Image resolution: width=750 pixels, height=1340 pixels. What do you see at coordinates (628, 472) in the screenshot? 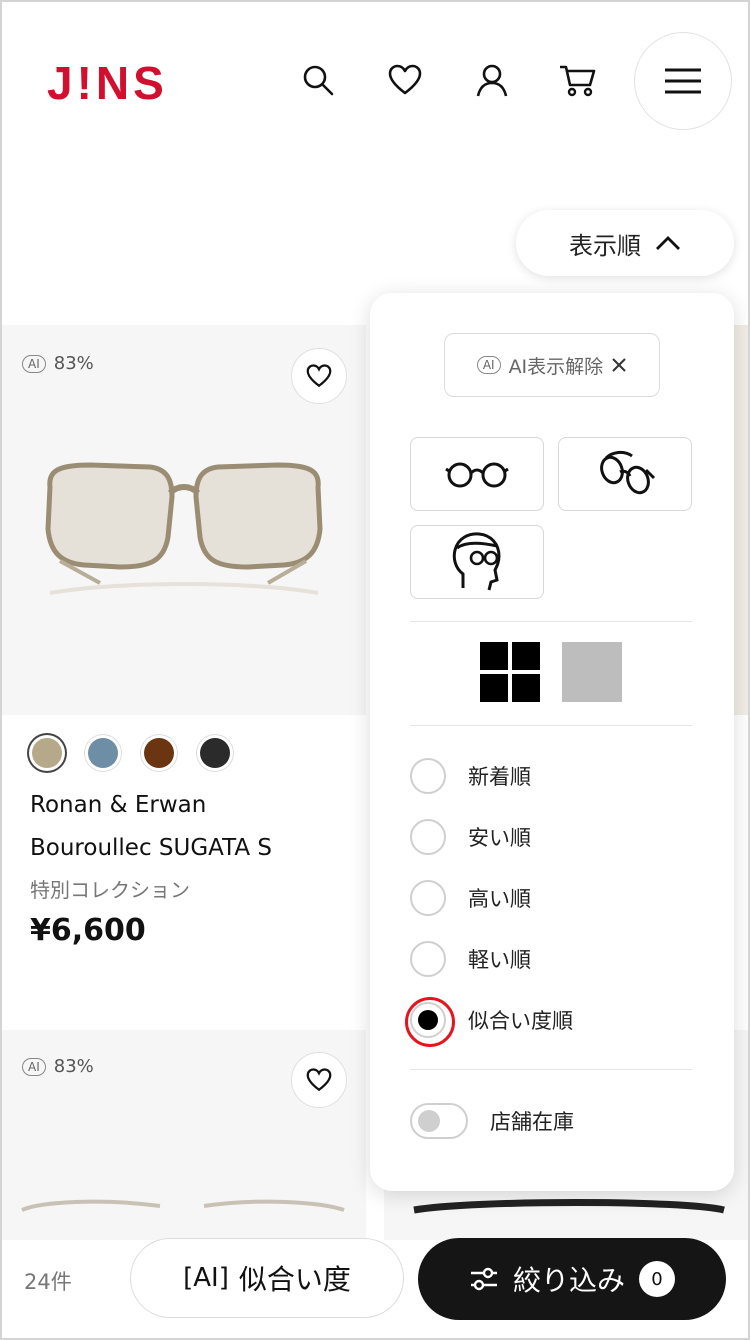
I see `glasses-angle-icon` at bounding box center [628, 472].